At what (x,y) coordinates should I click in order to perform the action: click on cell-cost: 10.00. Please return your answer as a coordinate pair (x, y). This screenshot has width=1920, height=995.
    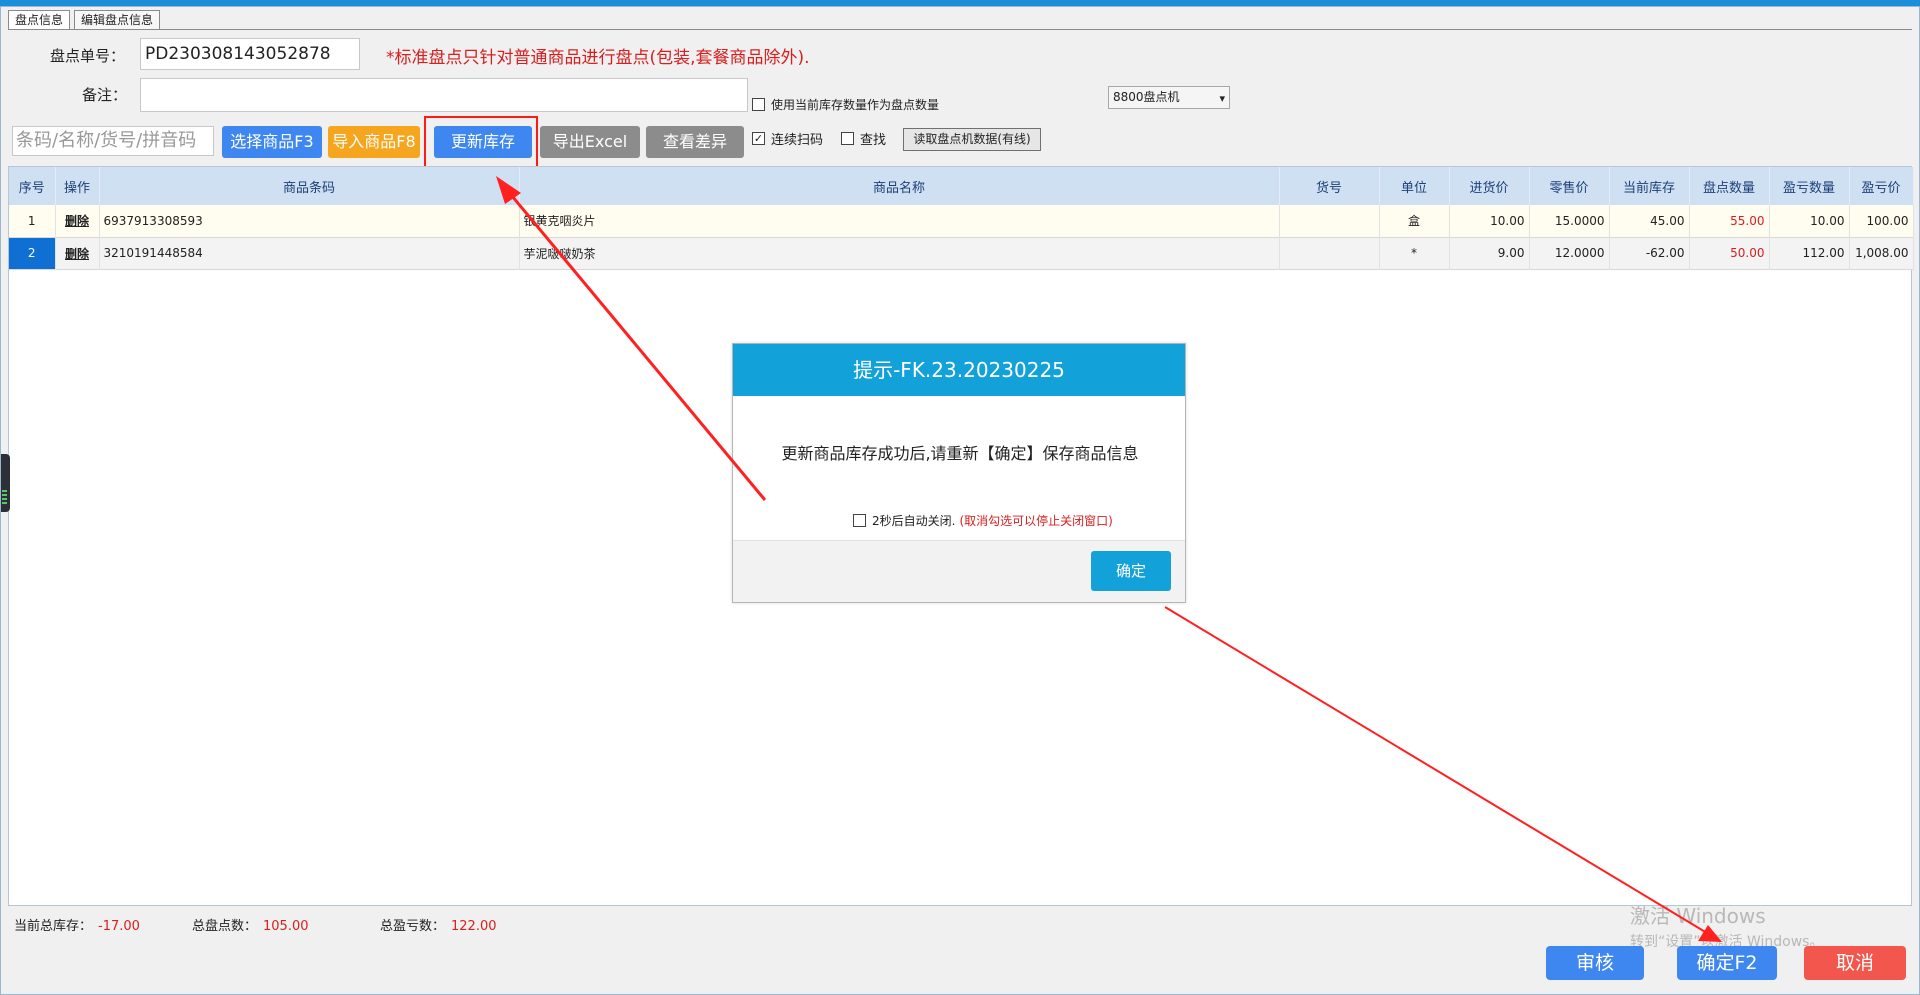
    Looking at the image, I should click on (1489, 221).